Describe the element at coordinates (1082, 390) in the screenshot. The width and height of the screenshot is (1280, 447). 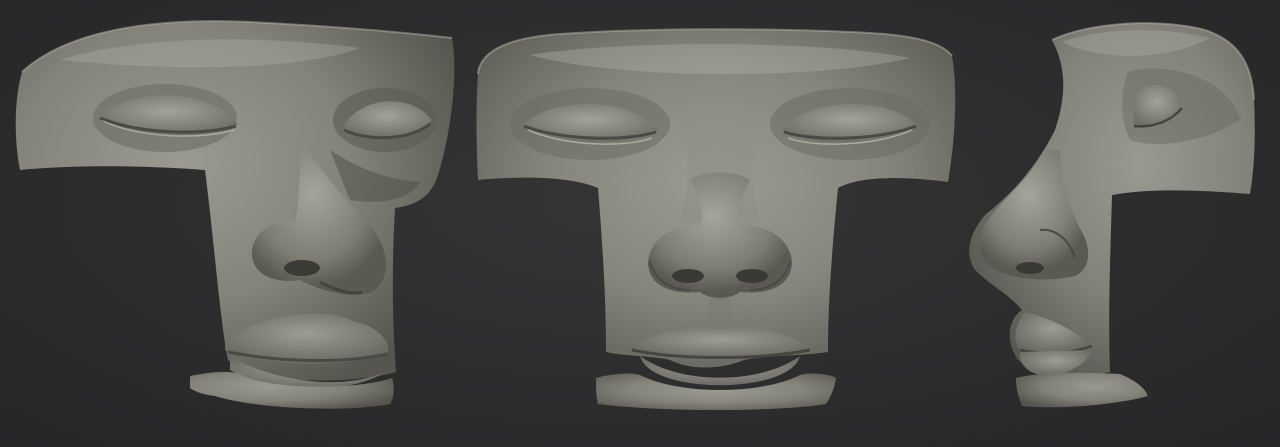
I see `chin-strip` at that location.